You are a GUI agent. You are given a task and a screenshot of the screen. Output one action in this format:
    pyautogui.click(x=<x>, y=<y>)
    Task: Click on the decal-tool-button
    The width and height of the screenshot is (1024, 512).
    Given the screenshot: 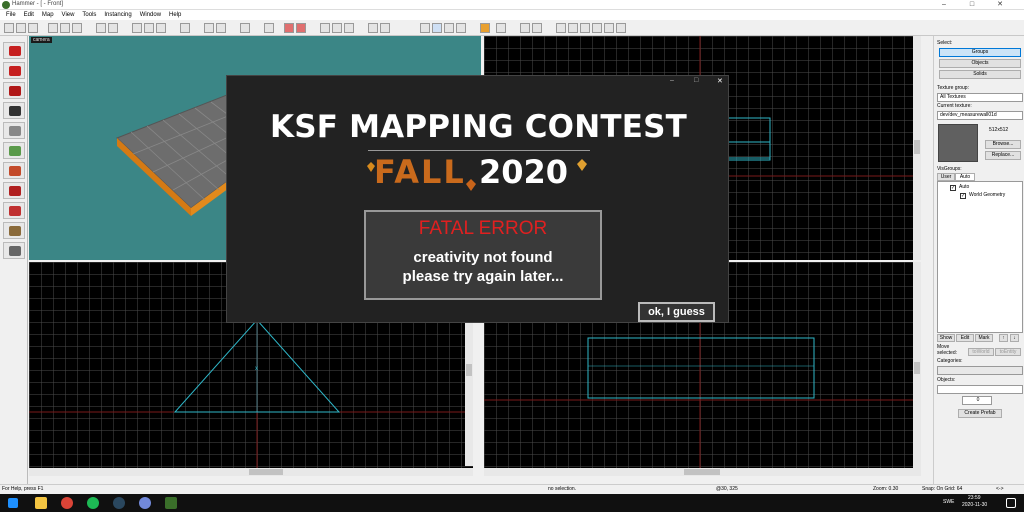 What is the action you would take?
    pyautogui.click(x=14, y=190)
    